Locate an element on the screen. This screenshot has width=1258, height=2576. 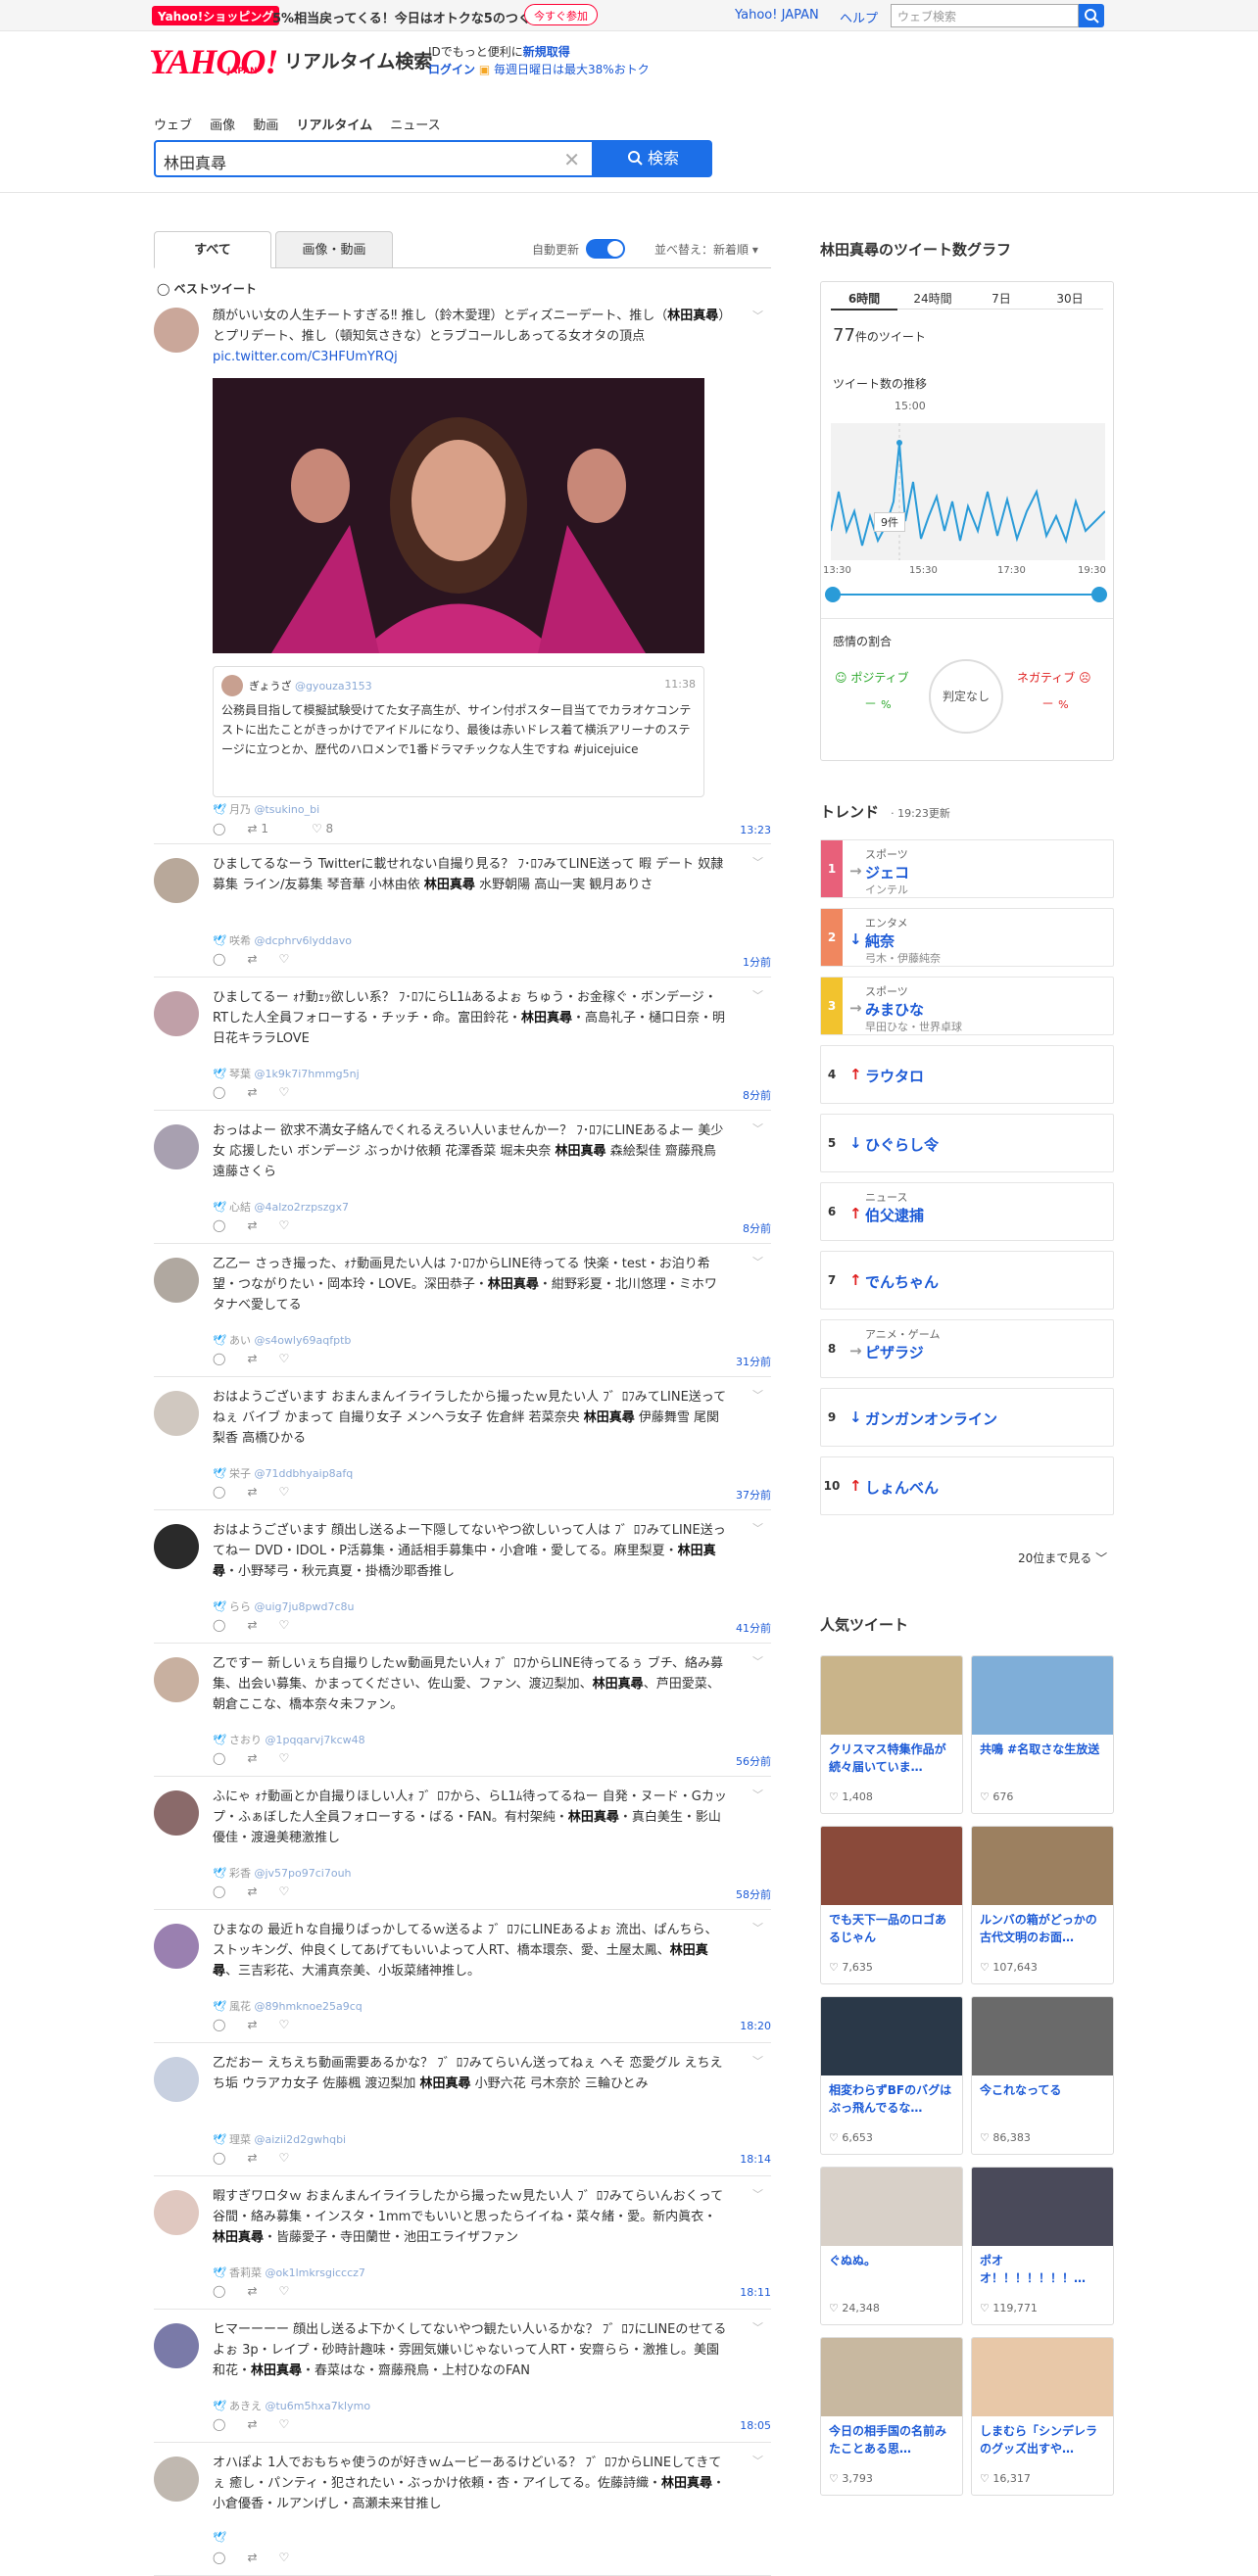
tweet-time: 18:20 is located at coordinates (755, 2026).